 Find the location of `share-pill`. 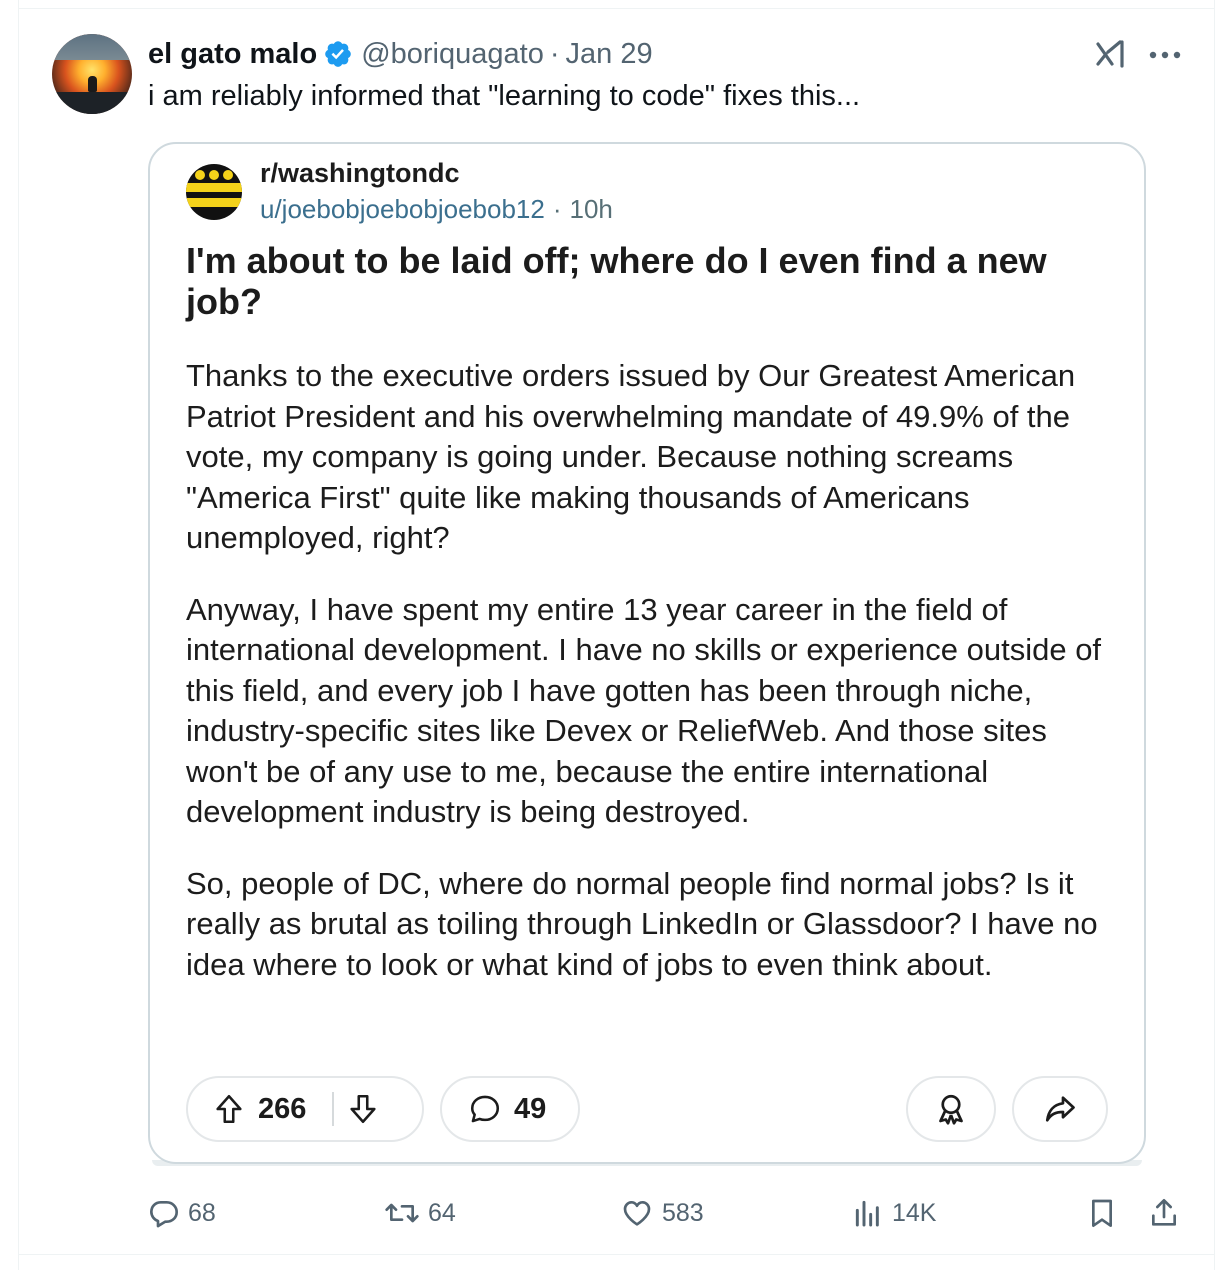

share-pill is located at coordinates (1060, 1109).